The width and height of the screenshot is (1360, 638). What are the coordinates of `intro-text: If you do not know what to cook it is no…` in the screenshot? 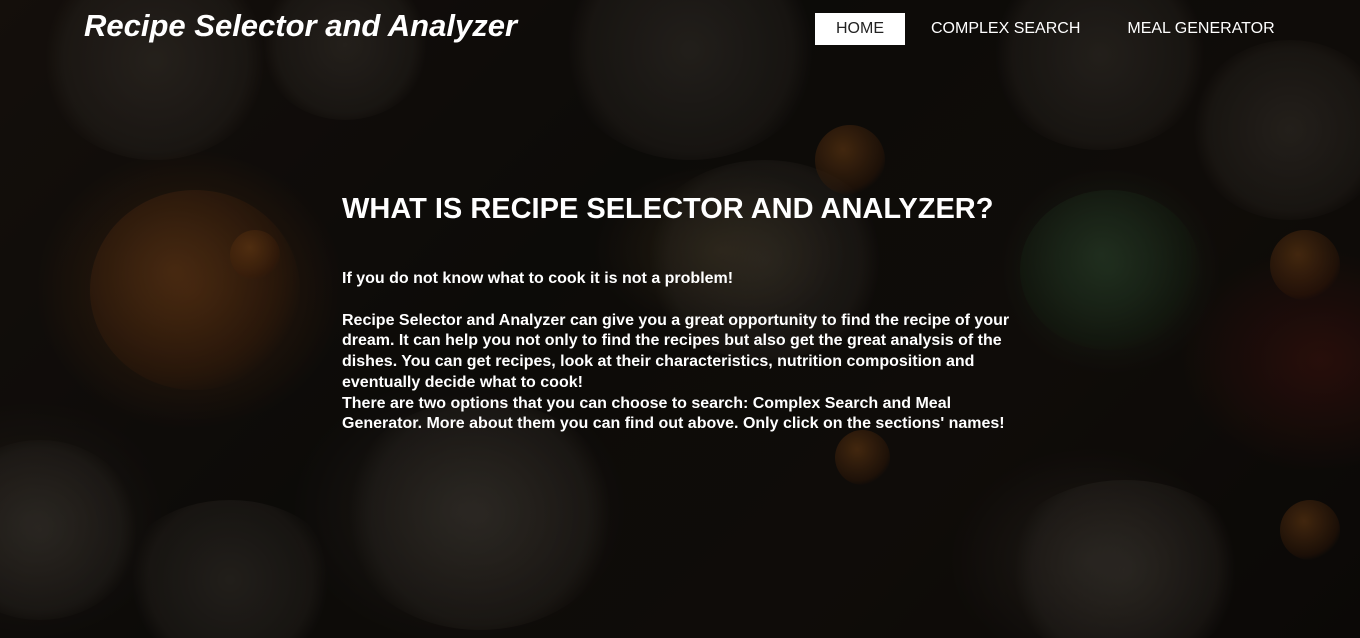 It's located at (538, 278).